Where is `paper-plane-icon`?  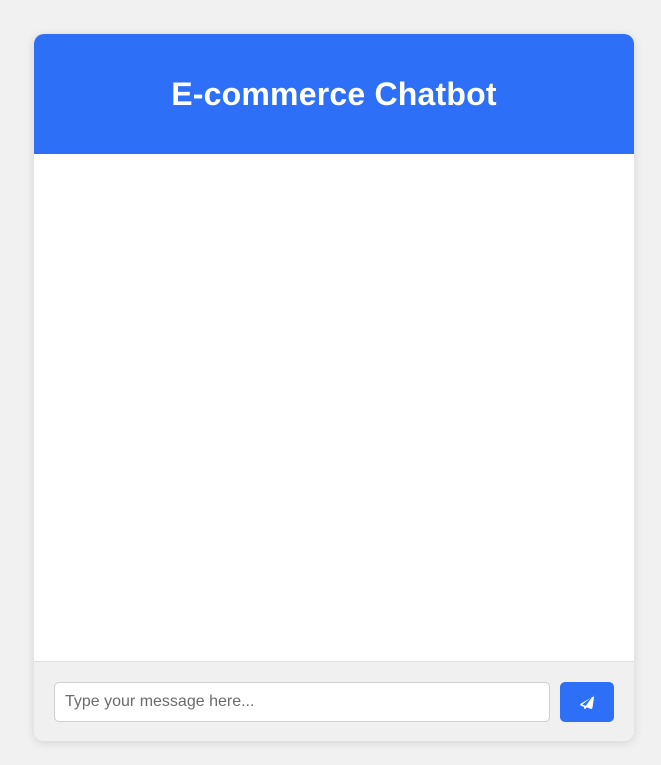 paper-plane-icon is located at coordinates (587, 702).